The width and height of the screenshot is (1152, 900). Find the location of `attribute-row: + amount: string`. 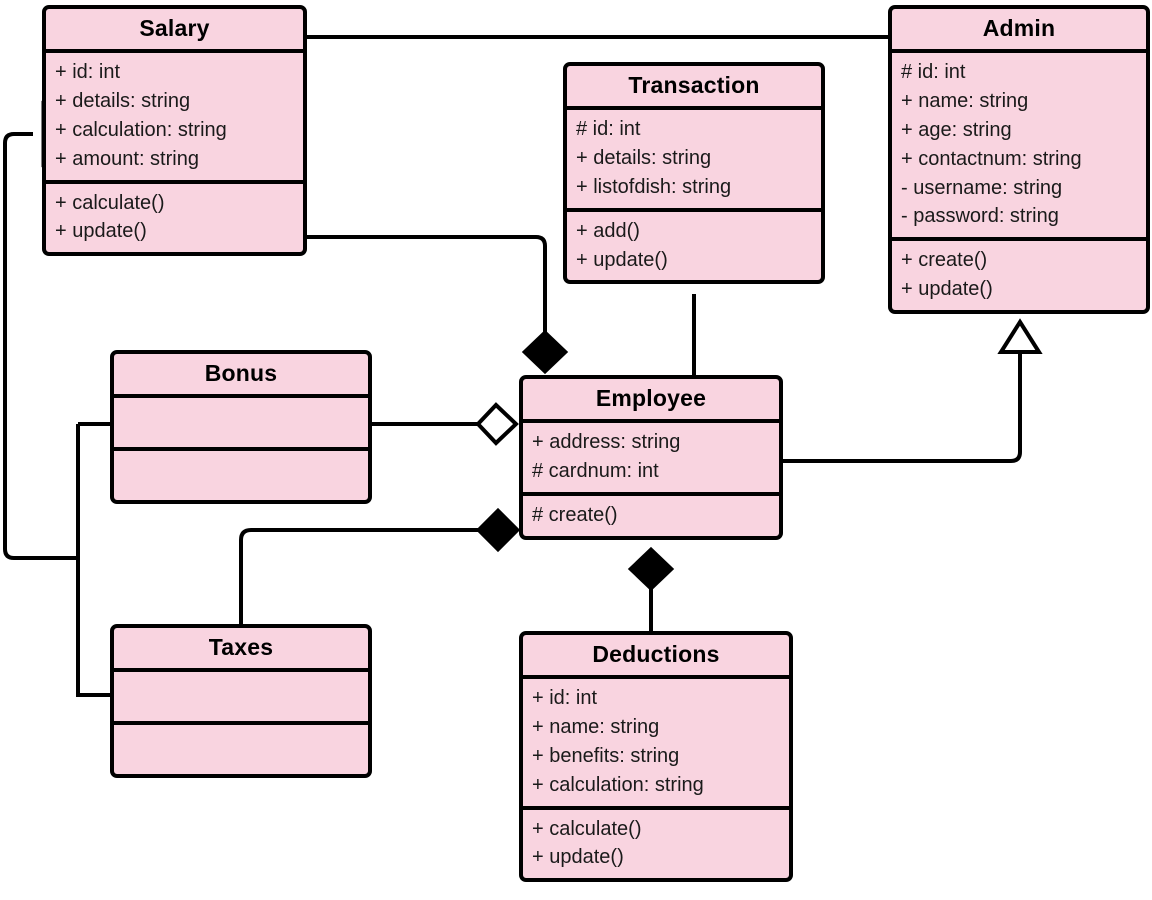

attribute-row: + amount: string is located at coordinates (127, 158).